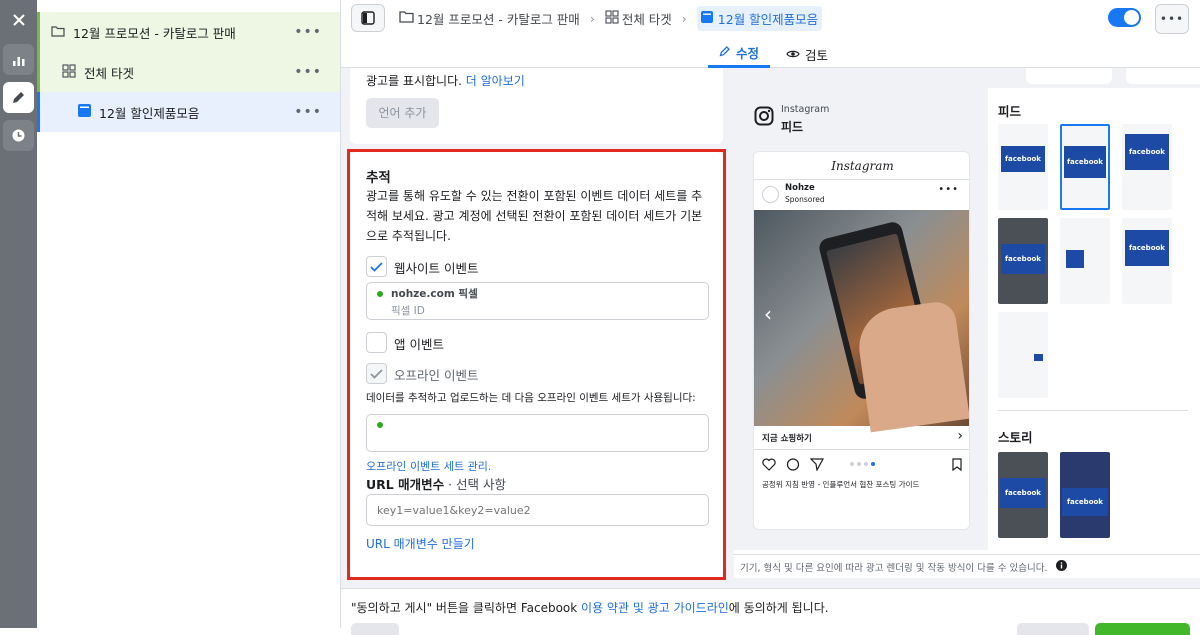 This screenshot has height=635, width=1200. What do you see at coordinates (308, 112) in the screenshot?
I see `ad-more-button: •••` at bounding box center [308, 112].